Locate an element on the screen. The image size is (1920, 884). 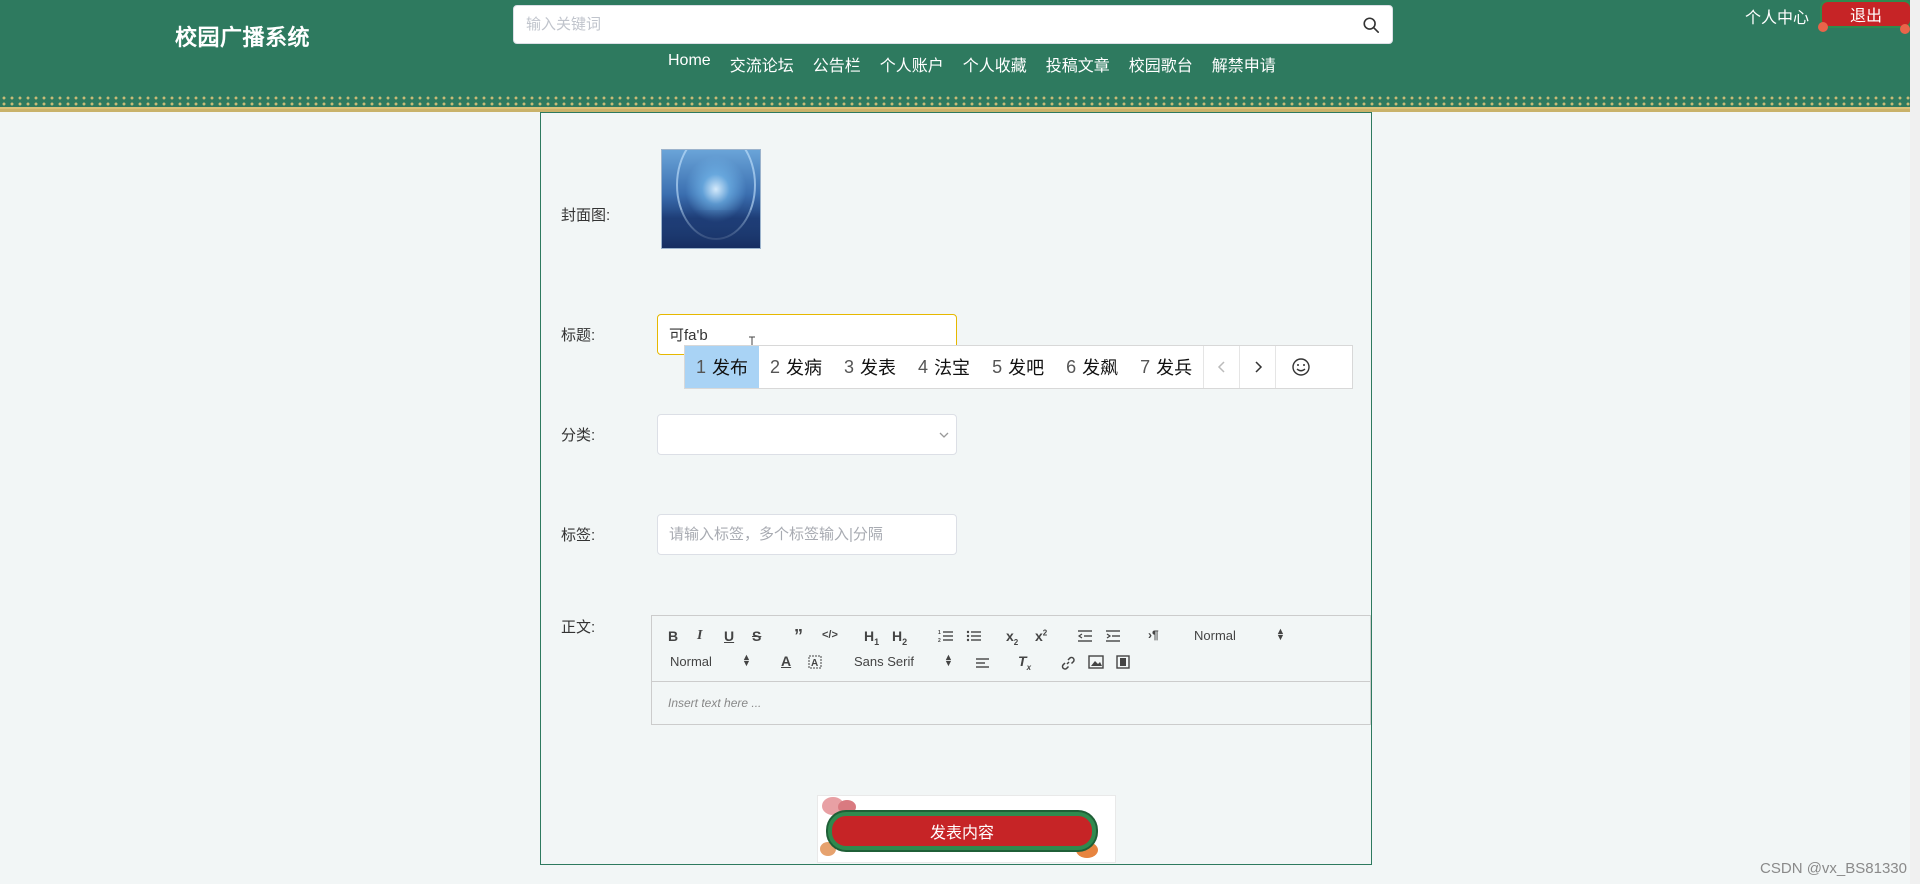
background-color-icon: A is located at coordinates (815, 662).